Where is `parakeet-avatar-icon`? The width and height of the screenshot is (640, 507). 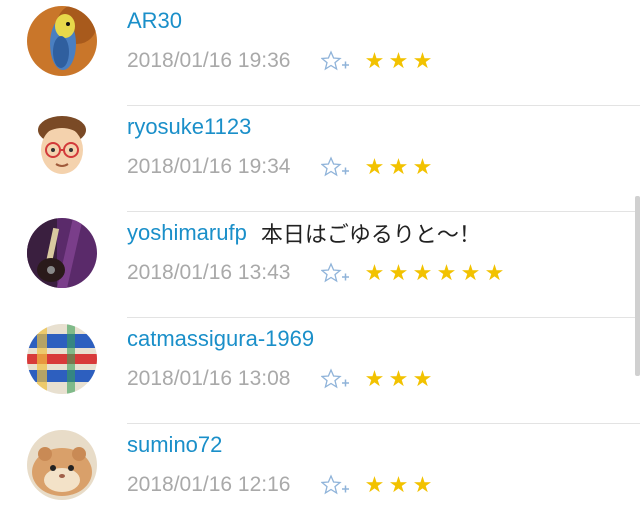
parakeet-avatar-icon is located at coordinates (62, 41).